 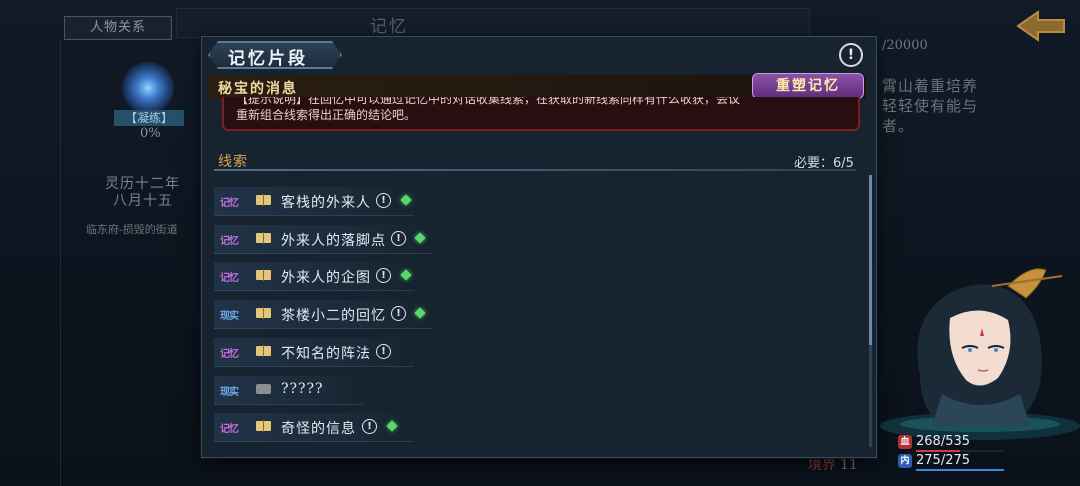 I want to click on mp-value: 275/275, so click(x=943, y=460).